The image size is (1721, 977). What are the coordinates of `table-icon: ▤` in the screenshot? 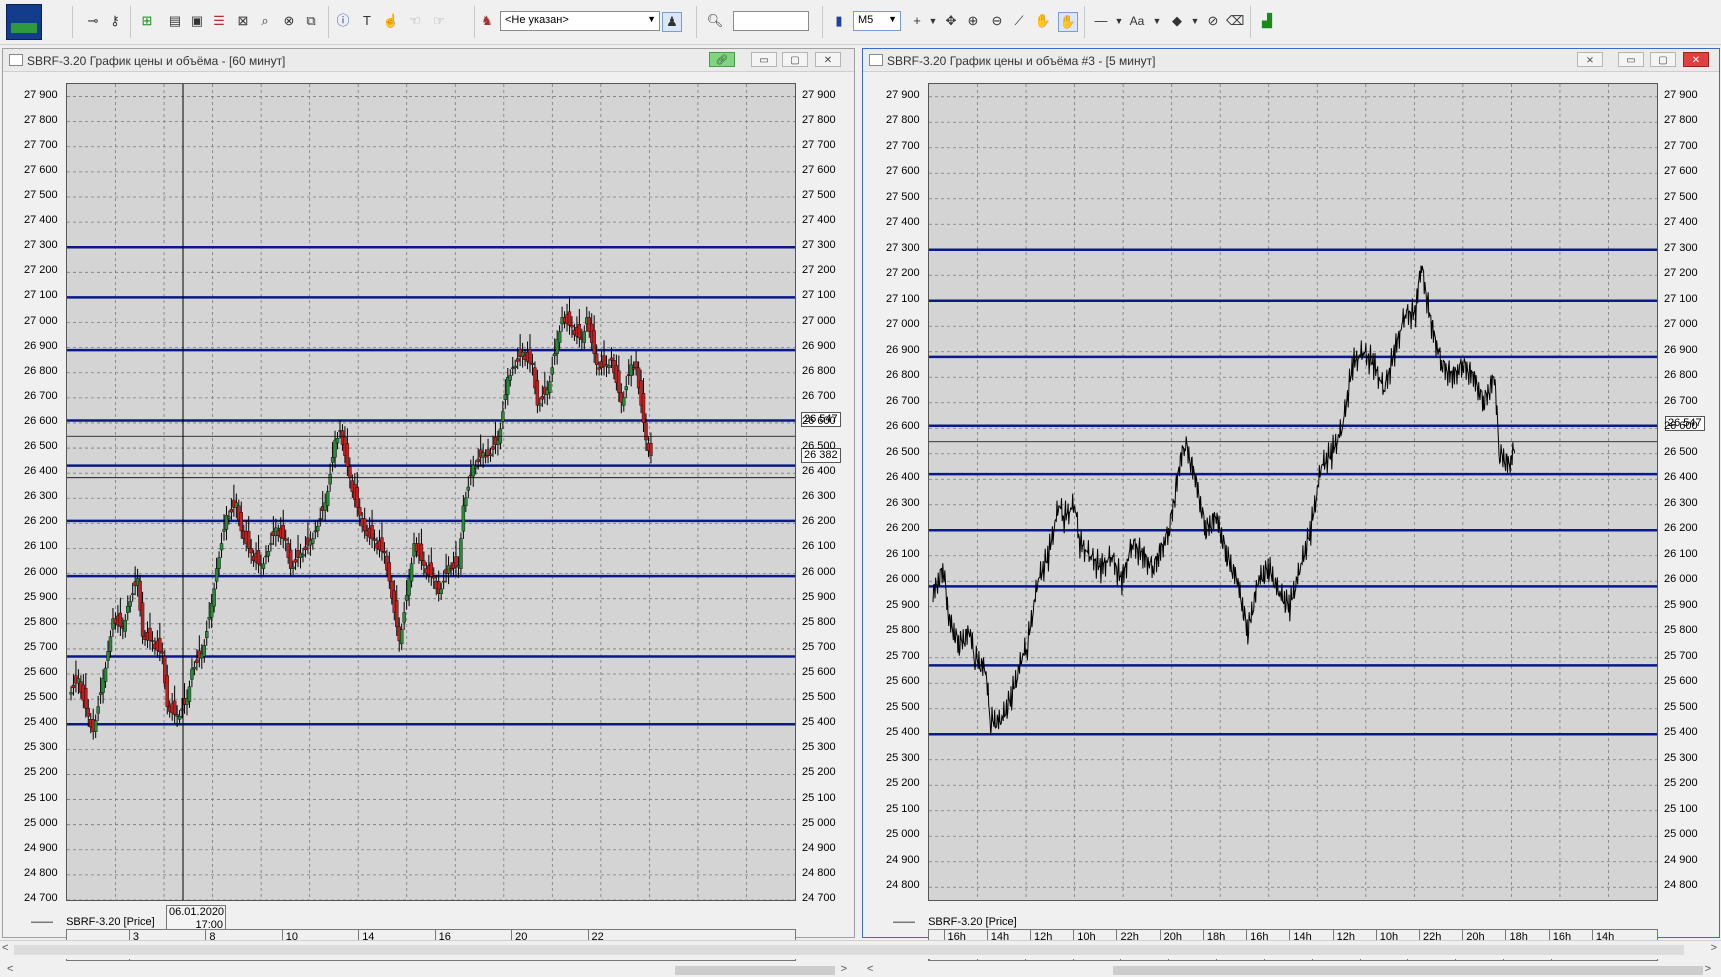 It's located at (175, 21).